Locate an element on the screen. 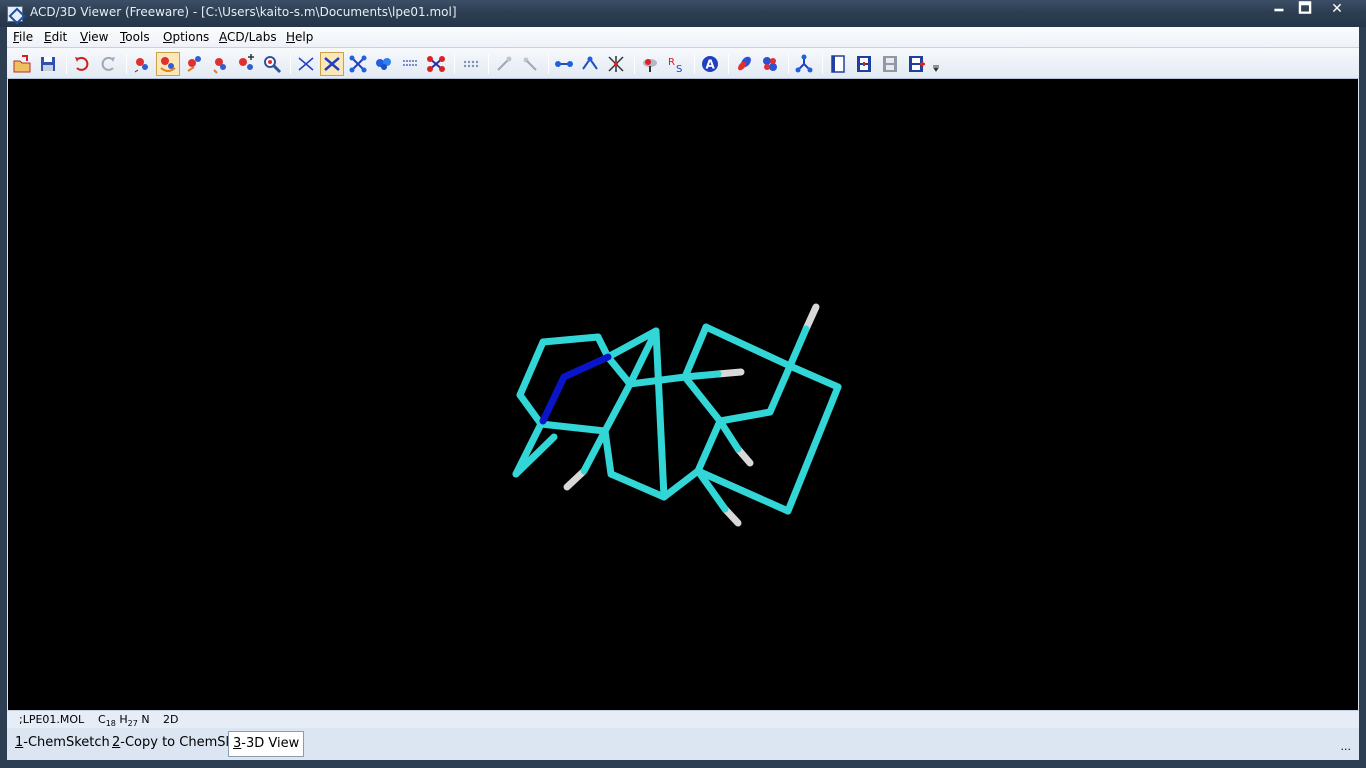 The width and height of the screenshot is (1366, 768). angle-button is located at coordinates (590, 64).